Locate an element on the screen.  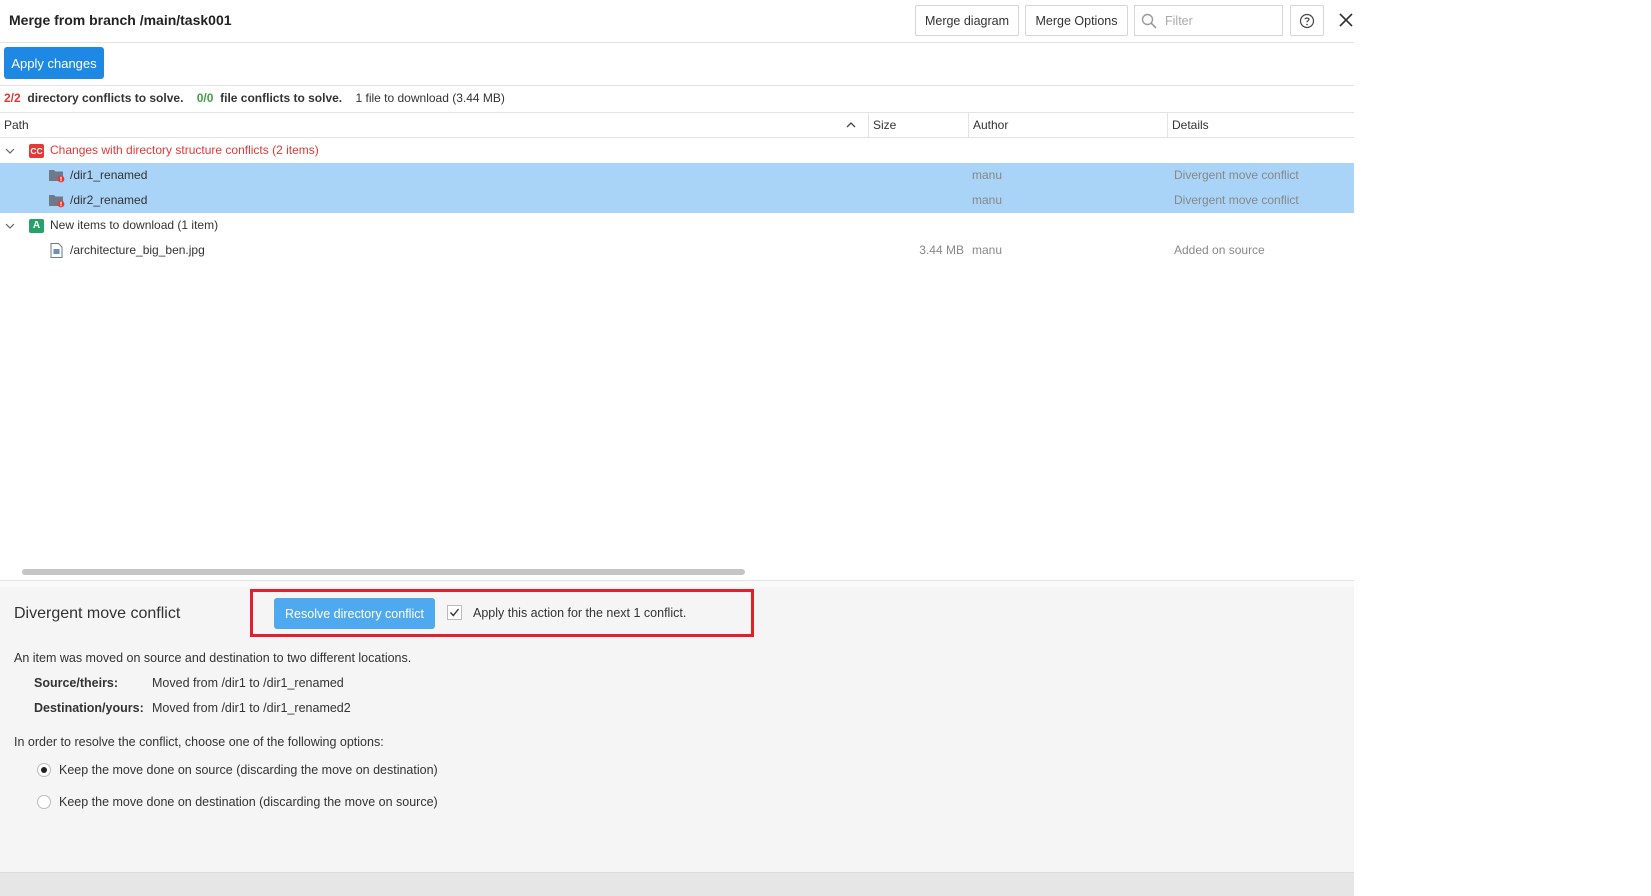
column-author: Author is located at coordinates (1067, 125).